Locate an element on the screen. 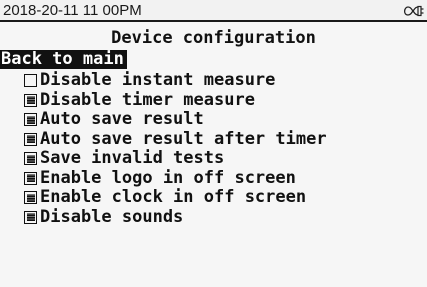 This screenshot has height=287, width=427. option-label: Auto save result is located at coordinates (122, 119).